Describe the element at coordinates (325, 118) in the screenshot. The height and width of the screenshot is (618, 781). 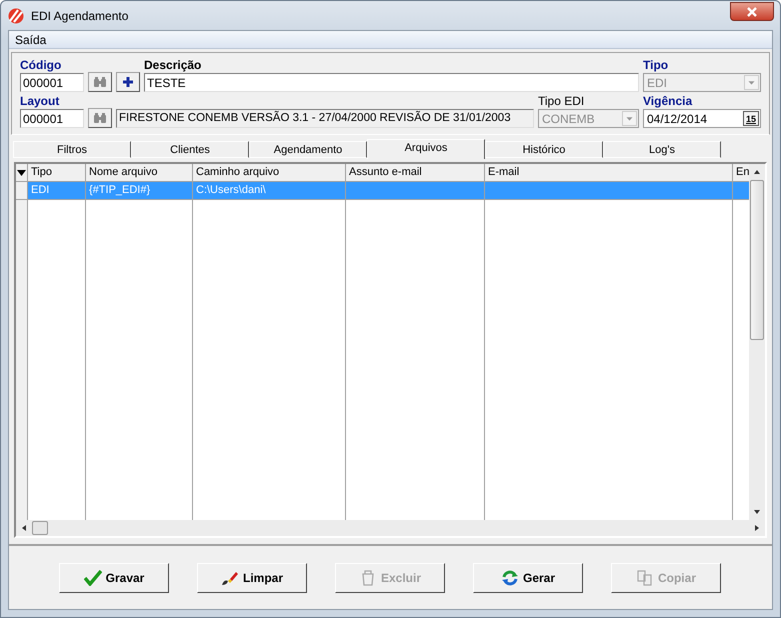
I see `layout-description-field: FIRESTONE CONEMB VERSÃO 3.1 - 27/04/2000 REVISÃO DE 31/01/2003` at that location.